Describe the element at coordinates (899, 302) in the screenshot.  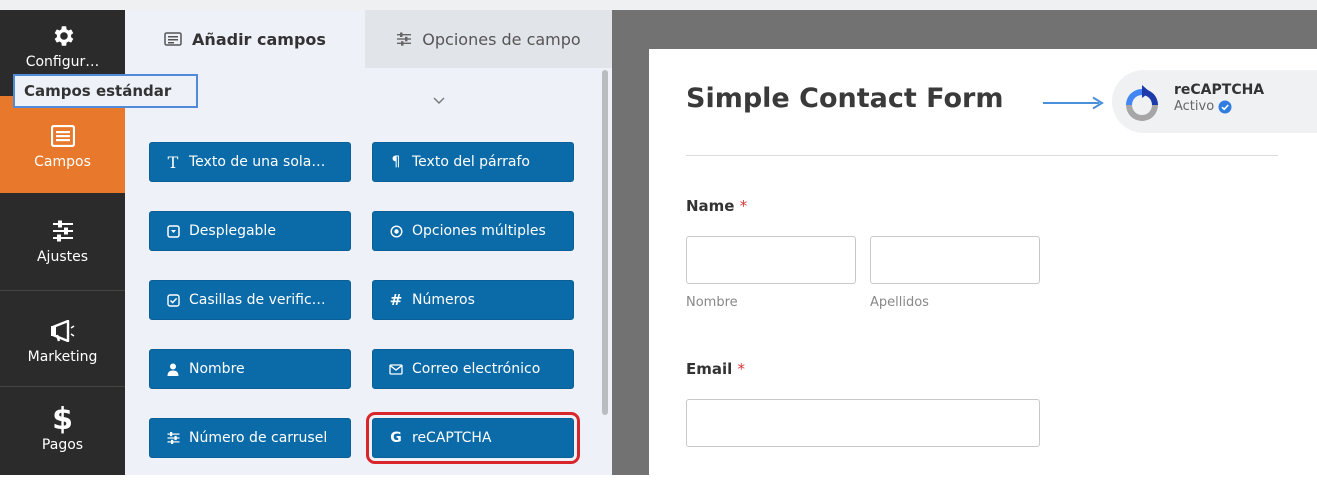
I see `last-name-sublabel: Apellidos` at that location.